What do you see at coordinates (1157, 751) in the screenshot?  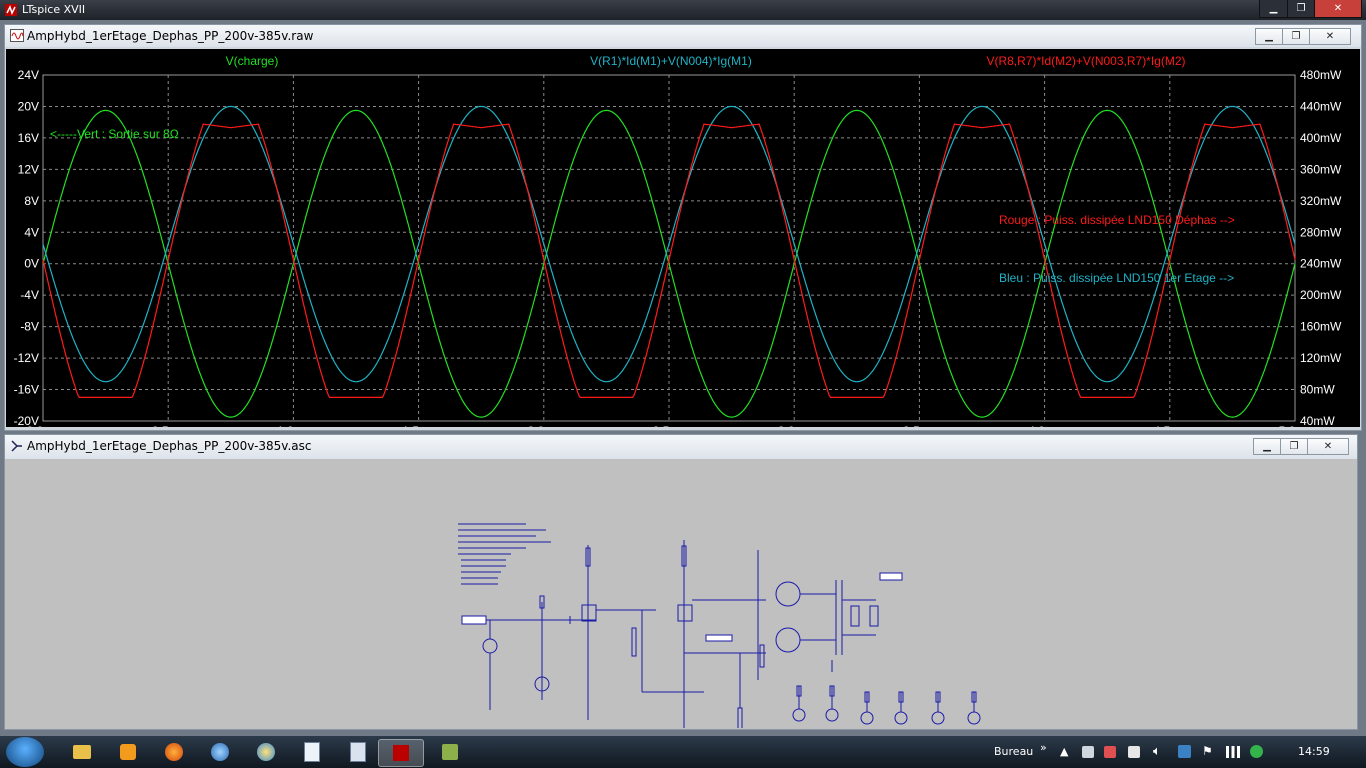 I see `tray-volume-icon: 🔈︎` at bounding box center [1157, 751].